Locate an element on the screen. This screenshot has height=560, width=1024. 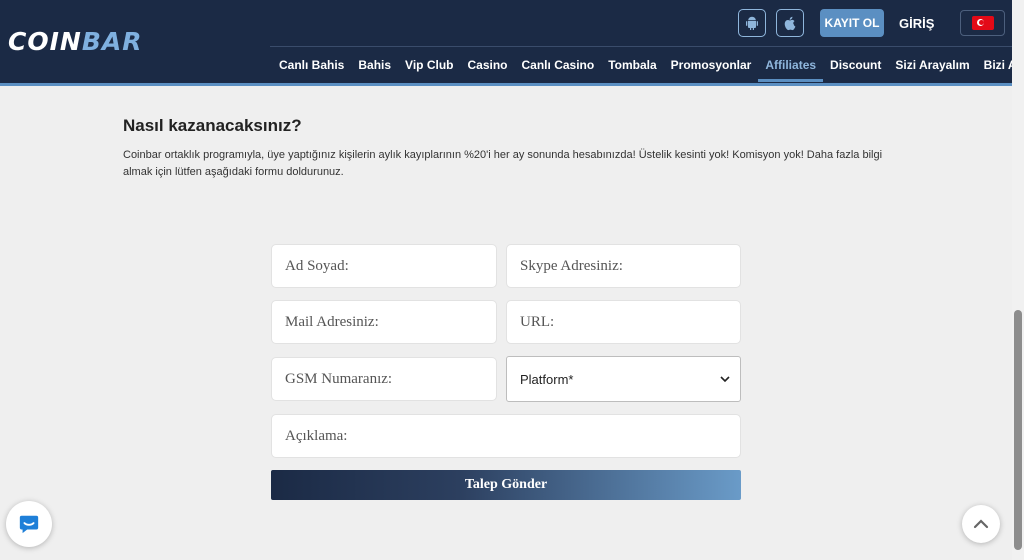
nav-item-canli-bahis: Canlı Bahis is located at coordinates (311, 67).